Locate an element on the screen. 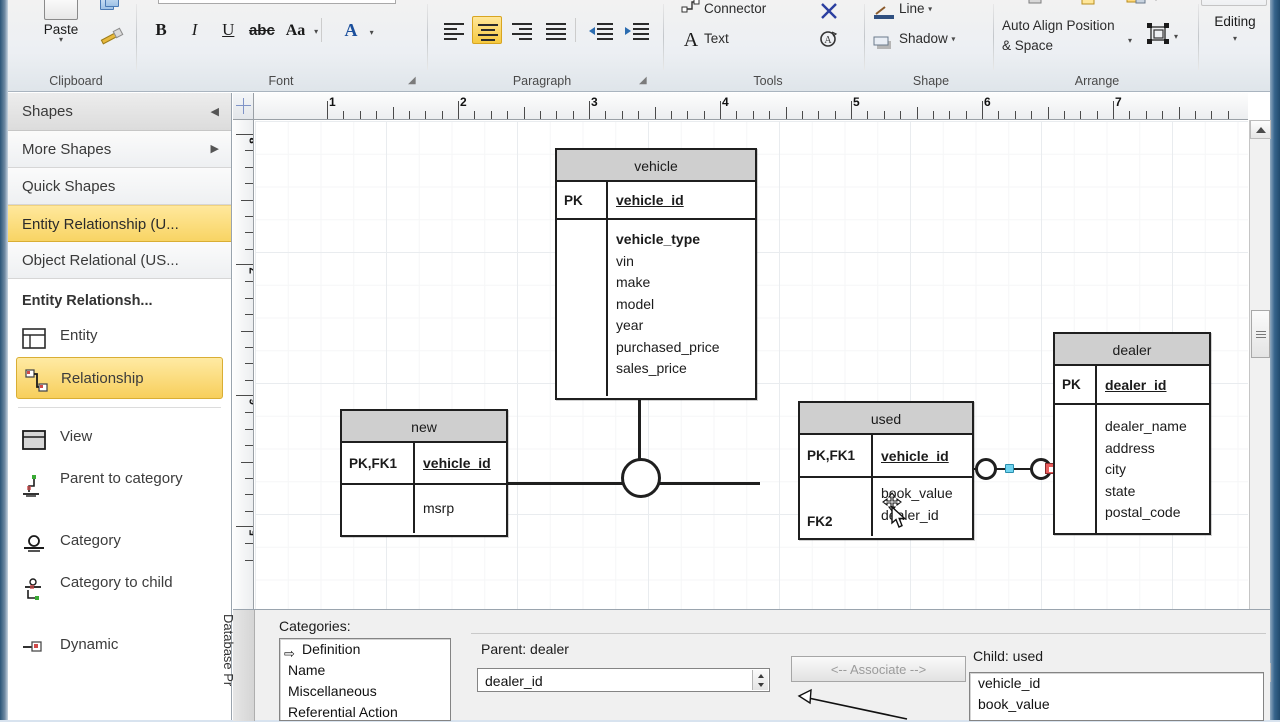  vertical-scroll-thumb is located at coordinates (1260, 334).